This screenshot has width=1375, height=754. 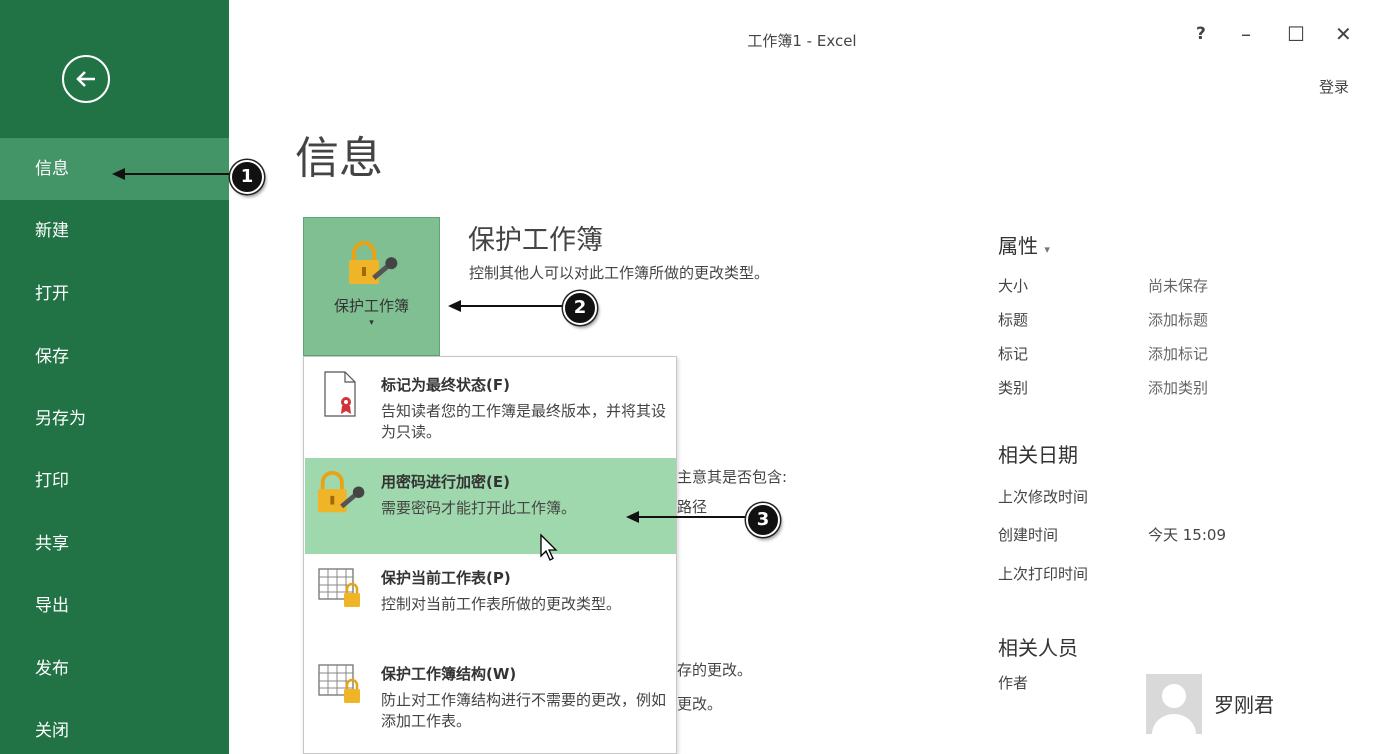 I want to click on protect-workbook-heading: 保护工作簿, so click(x=535, y=240).